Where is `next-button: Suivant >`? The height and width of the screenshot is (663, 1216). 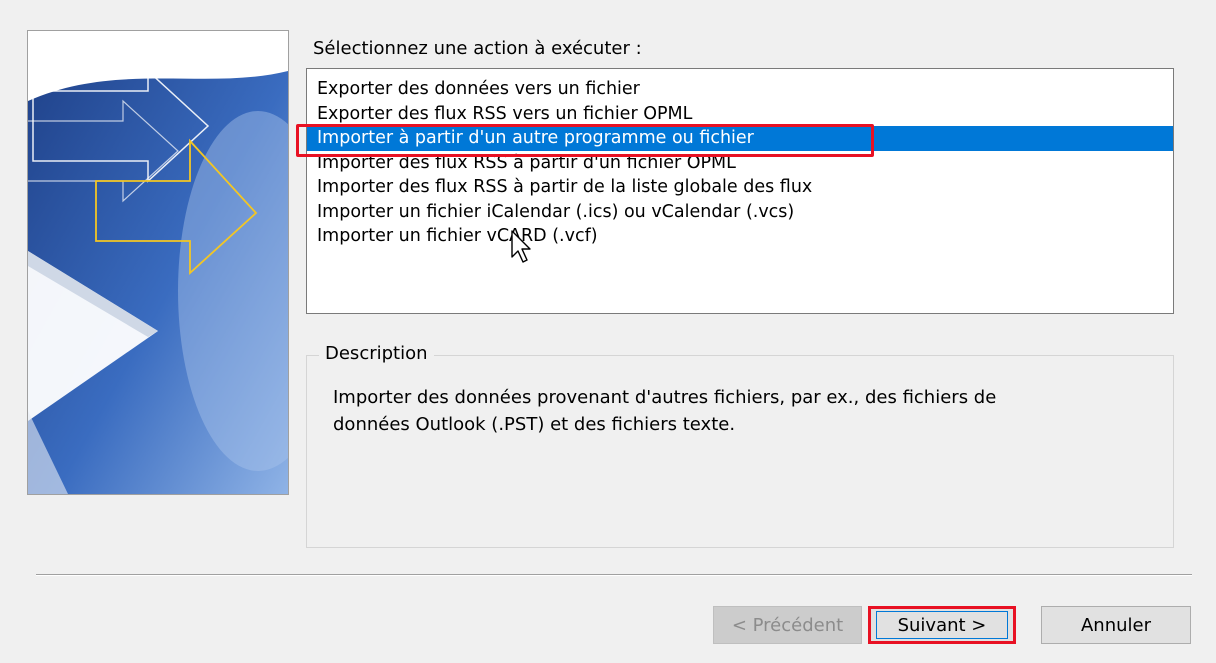
next-button: Suivant > is located at coordinates (942, 625).